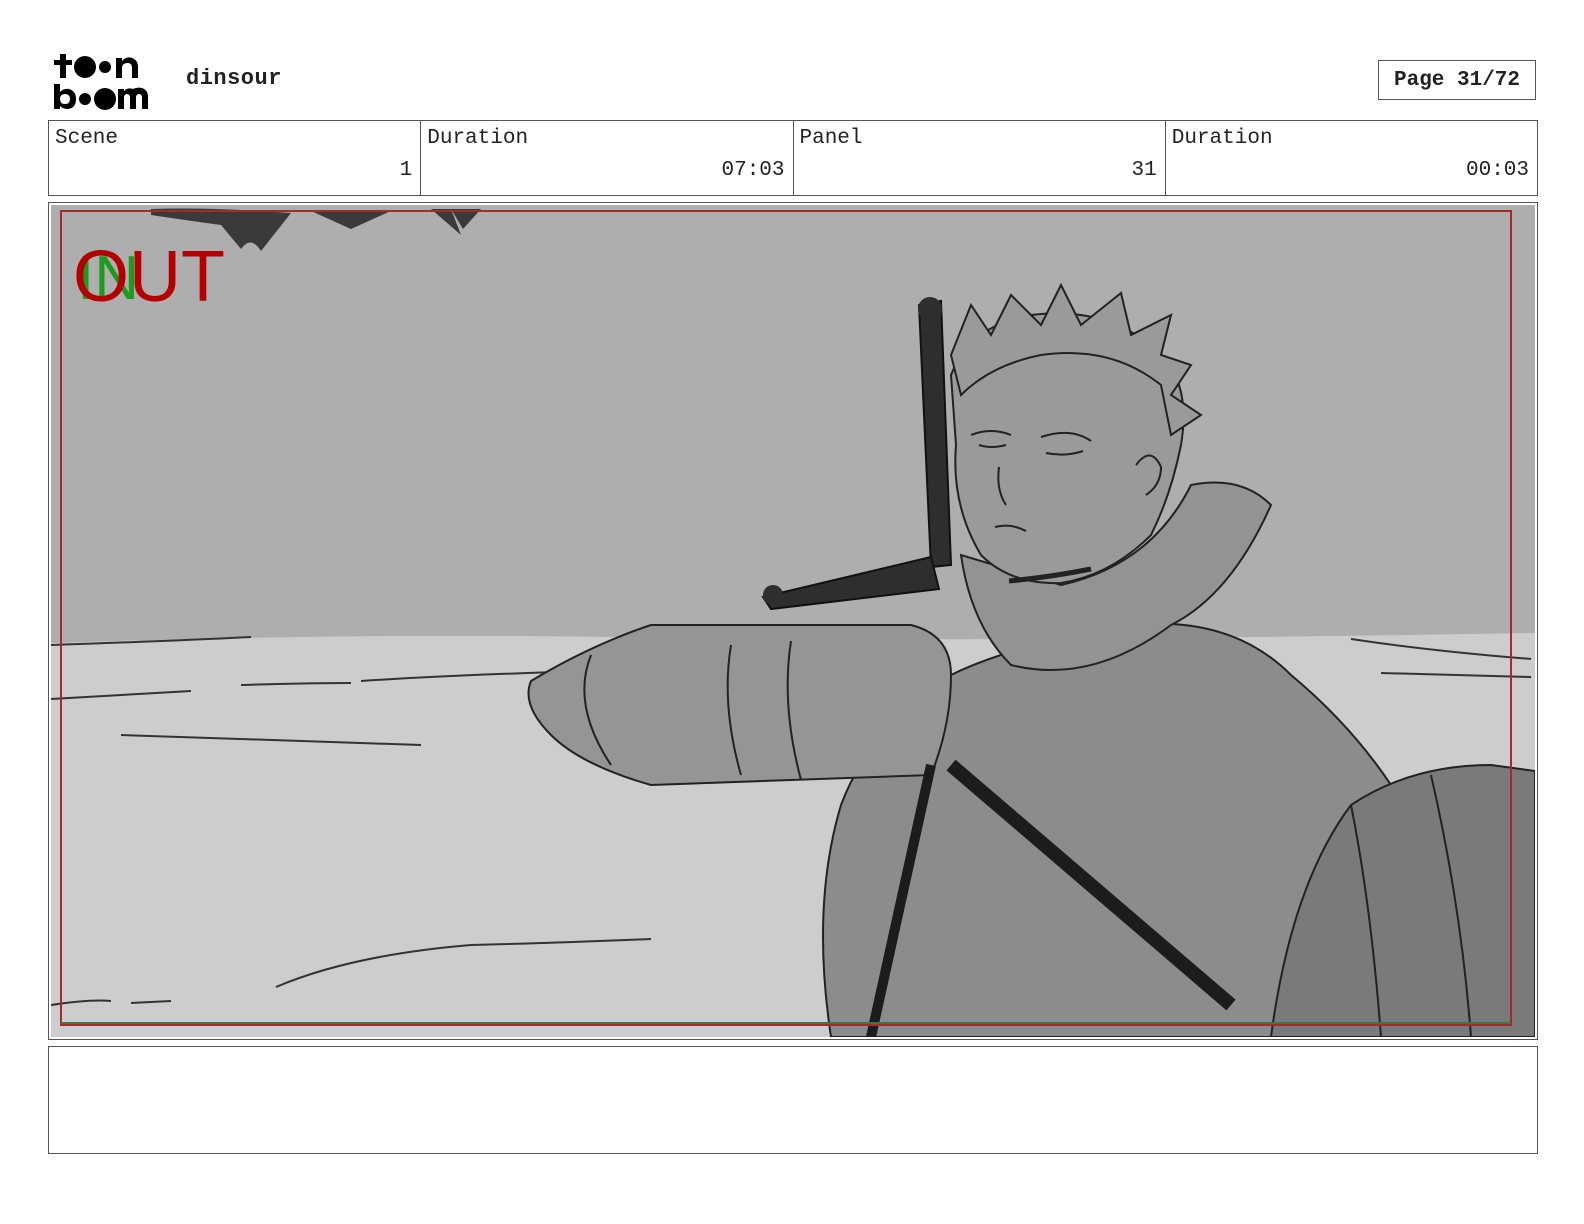 This screenshot has width=1584, height=1224. Describe the element at coordinates (235, 158) in the screenshot. I see `scene-cell: Scene 1` at that location.